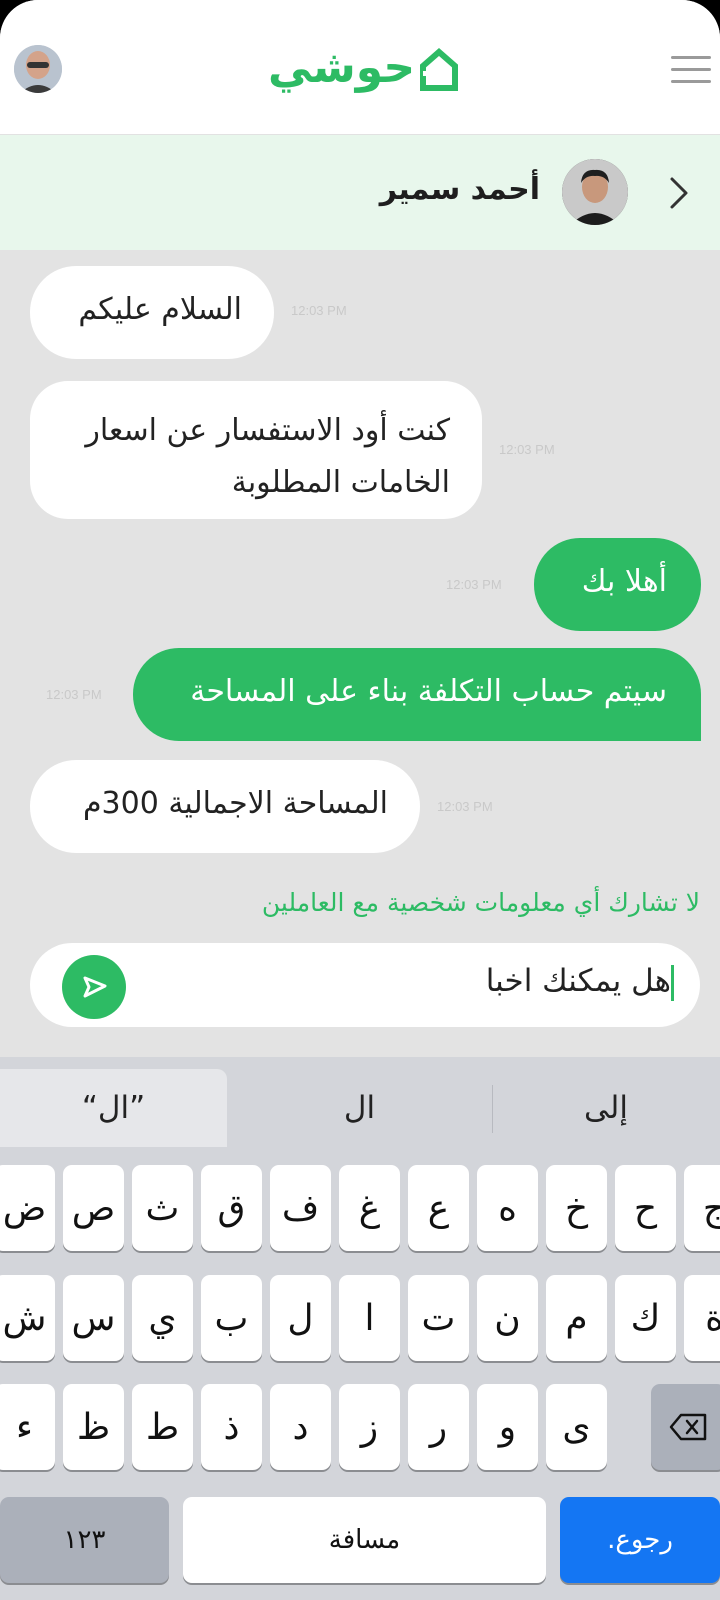 Image resolution: width=720 pixels, height=1600 pixels. Describe the element at coordinates (342, 67) in the screenshot. I see `brand-name: حوشي` at that location.